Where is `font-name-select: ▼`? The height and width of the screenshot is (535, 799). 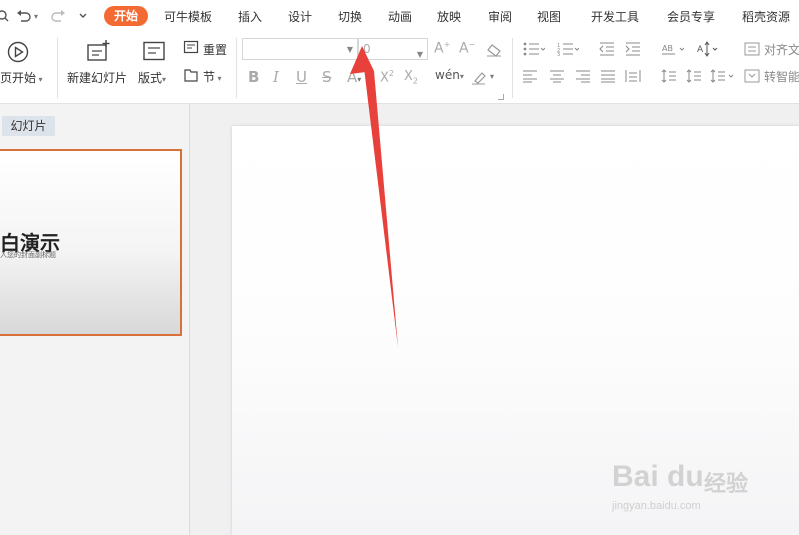 font-name-select: ▼ is located at coordinates (300, 49).